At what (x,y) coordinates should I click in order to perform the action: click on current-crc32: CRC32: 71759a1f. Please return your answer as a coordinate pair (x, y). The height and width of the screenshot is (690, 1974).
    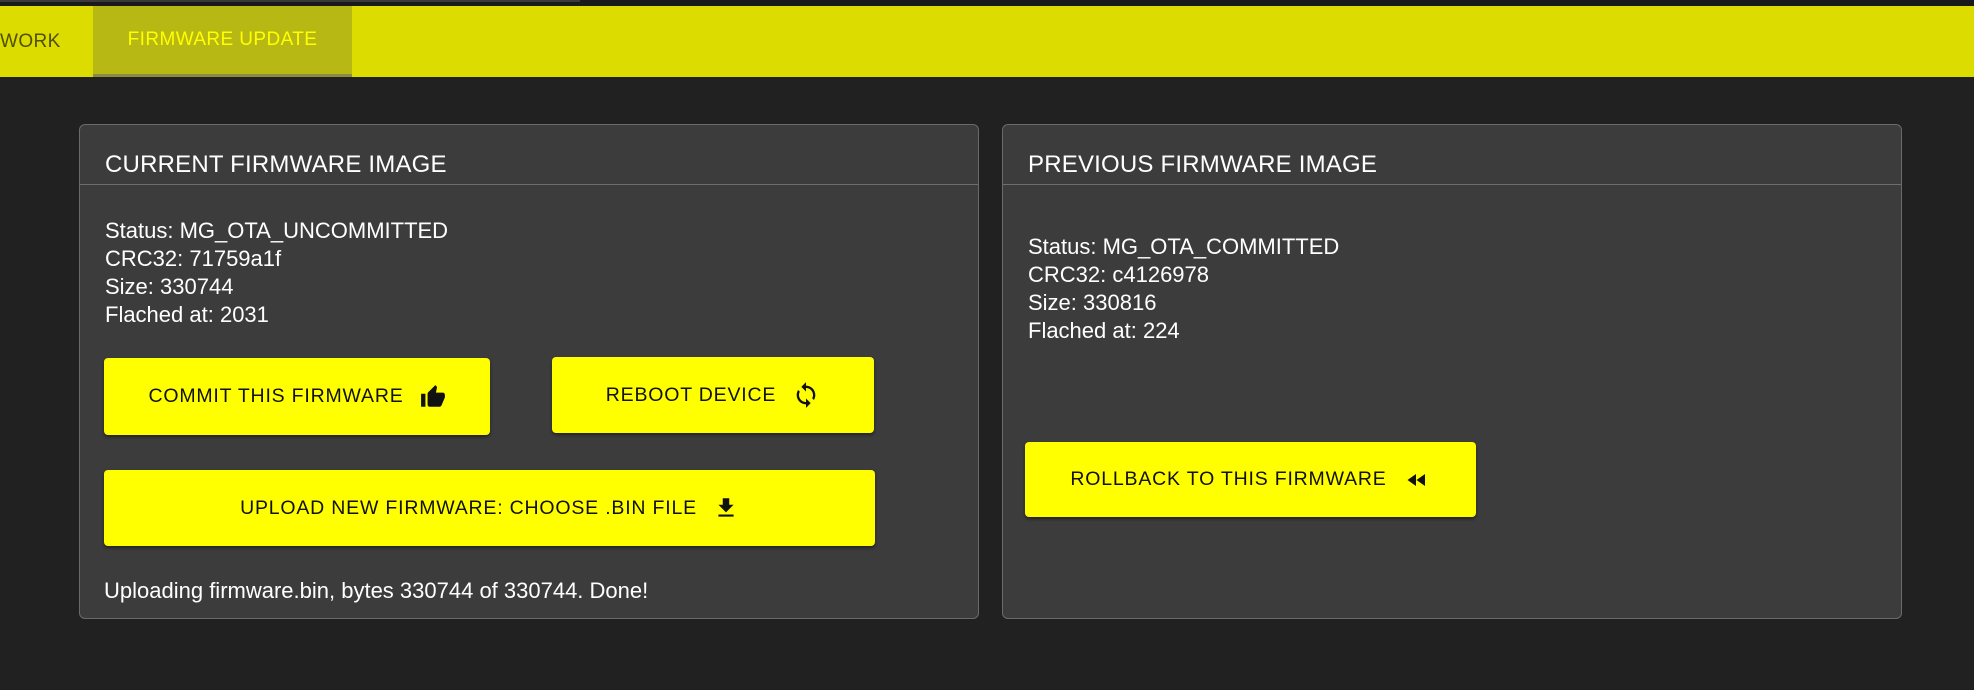
    Looking at the image, I should click on (193, 258).